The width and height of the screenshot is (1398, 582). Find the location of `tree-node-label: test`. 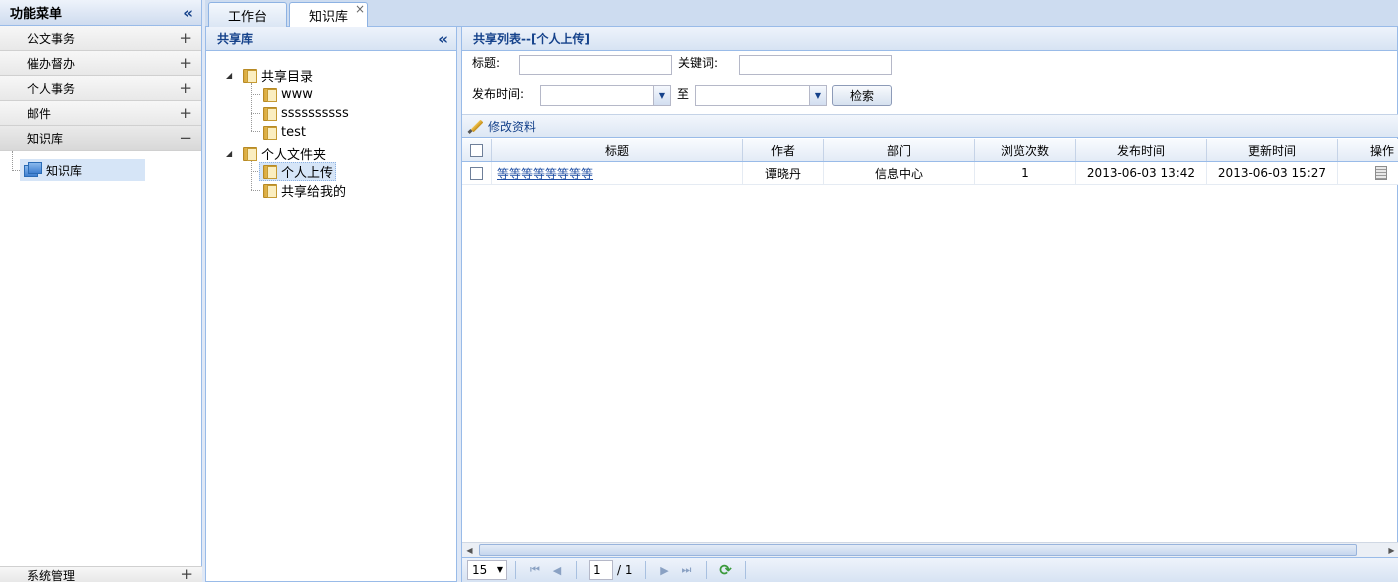

tree-node-label: test is located at coordinates (293, 132).